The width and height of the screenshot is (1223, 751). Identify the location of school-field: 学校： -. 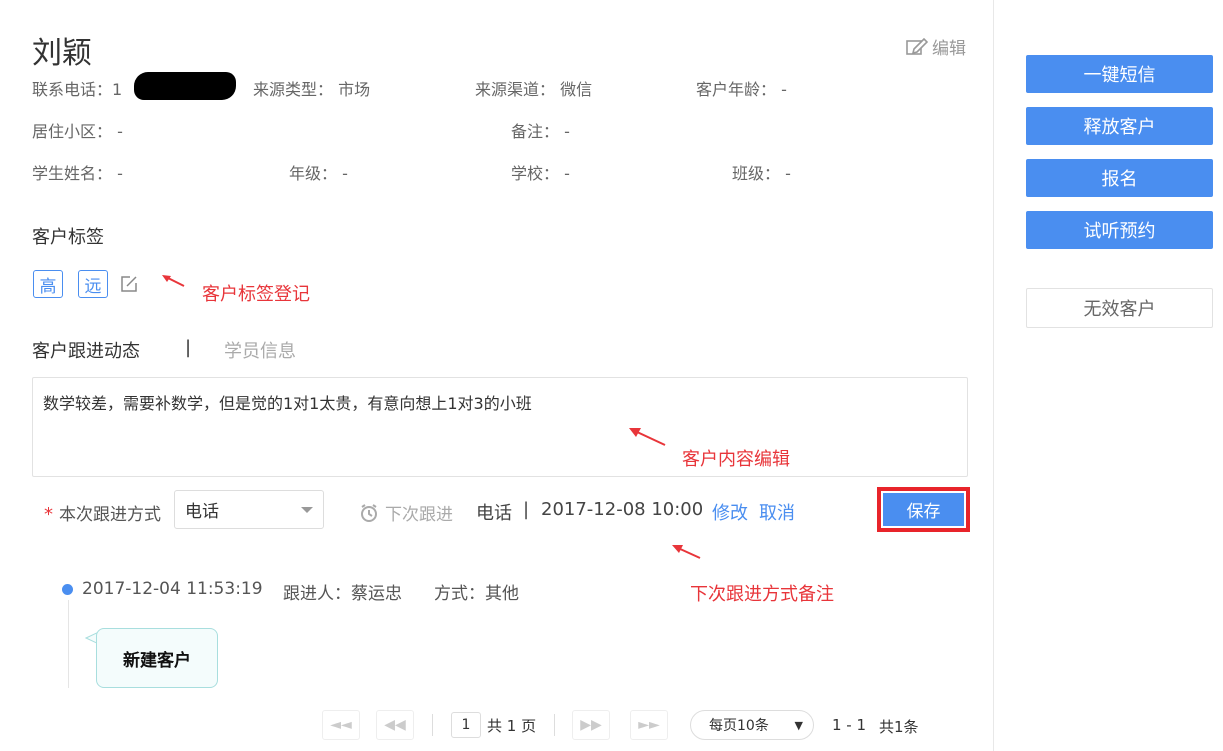
(540, 172).